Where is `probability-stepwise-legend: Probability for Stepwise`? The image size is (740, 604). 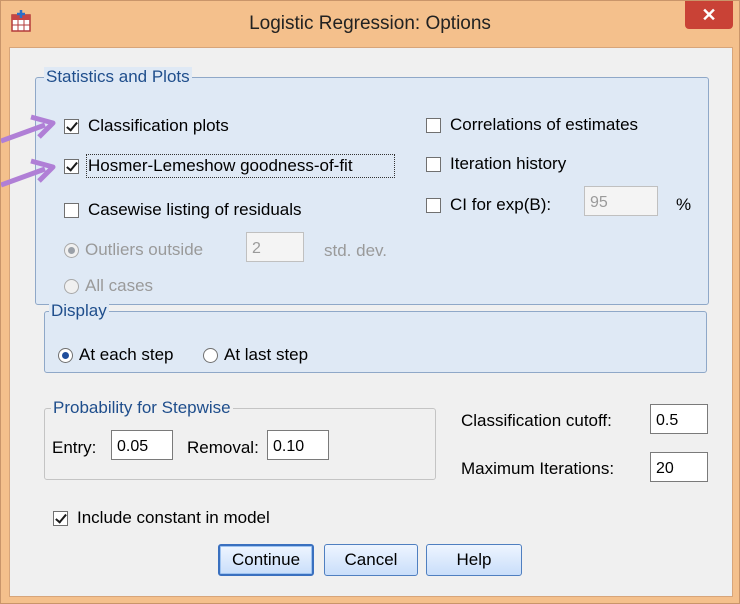 probability-stepwise-legend: Probability for Stepwise is located at coordinates (142, 408).